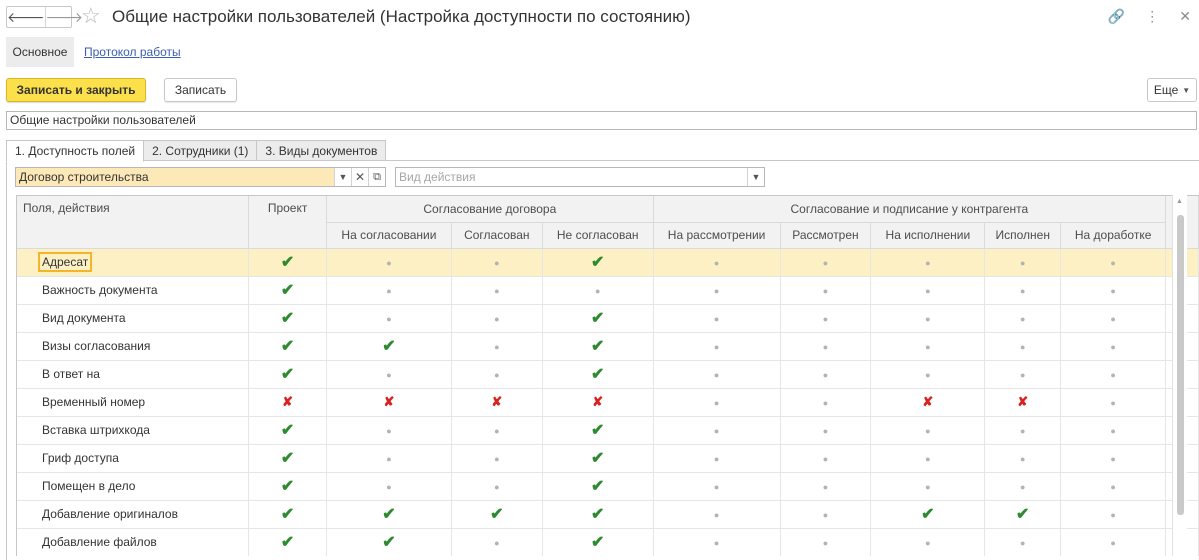 The image size is (1199, 560). What do you see at coordinates (133, 262) in the screenshot?
I see `field-name-cell: Адресат` at bounding box center [133, 262].